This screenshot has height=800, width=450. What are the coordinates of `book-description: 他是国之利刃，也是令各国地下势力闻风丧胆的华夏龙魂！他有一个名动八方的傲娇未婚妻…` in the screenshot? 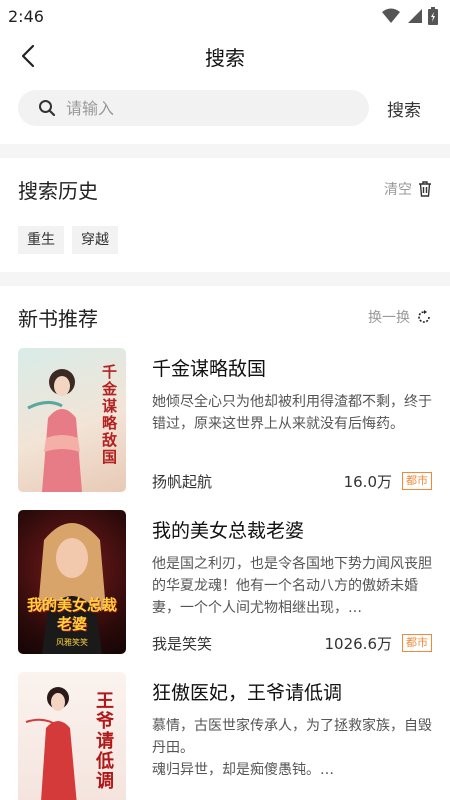 It's located at (292, 586).